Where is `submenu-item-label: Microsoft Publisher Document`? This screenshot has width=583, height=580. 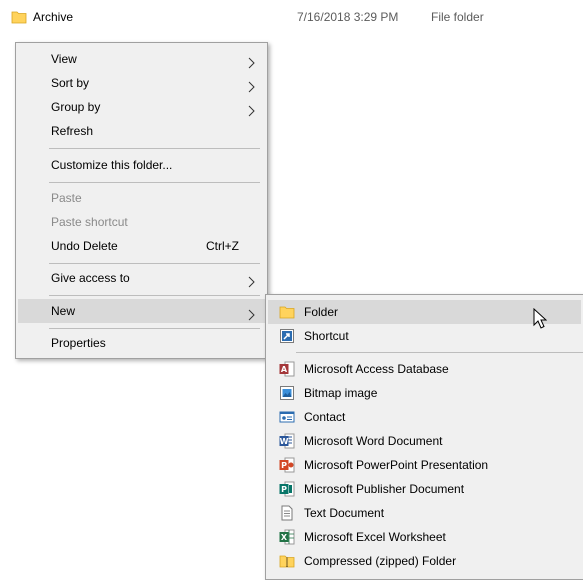 submenu-item-label: Microsoft Publisher Document is located at coordinates (384, 489).